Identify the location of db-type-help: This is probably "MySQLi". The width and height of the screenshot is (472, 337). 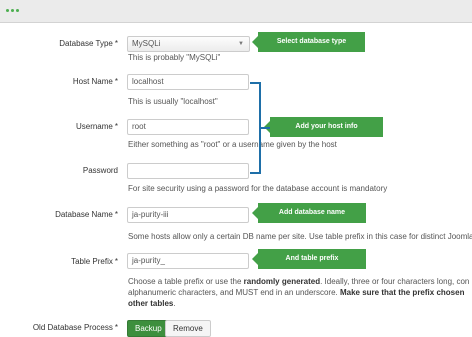
(174, 57).